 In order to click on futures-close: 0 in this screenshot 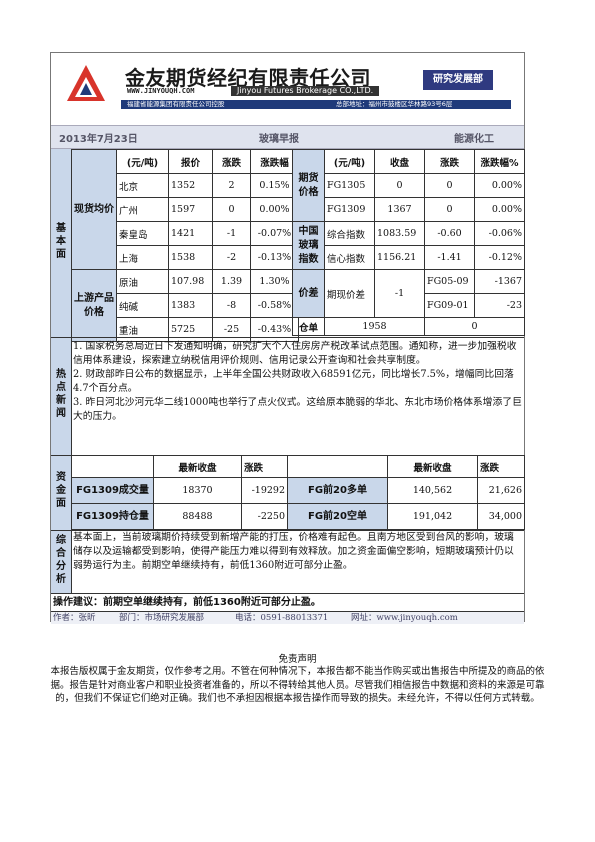, I will do `click(399, 185)`.